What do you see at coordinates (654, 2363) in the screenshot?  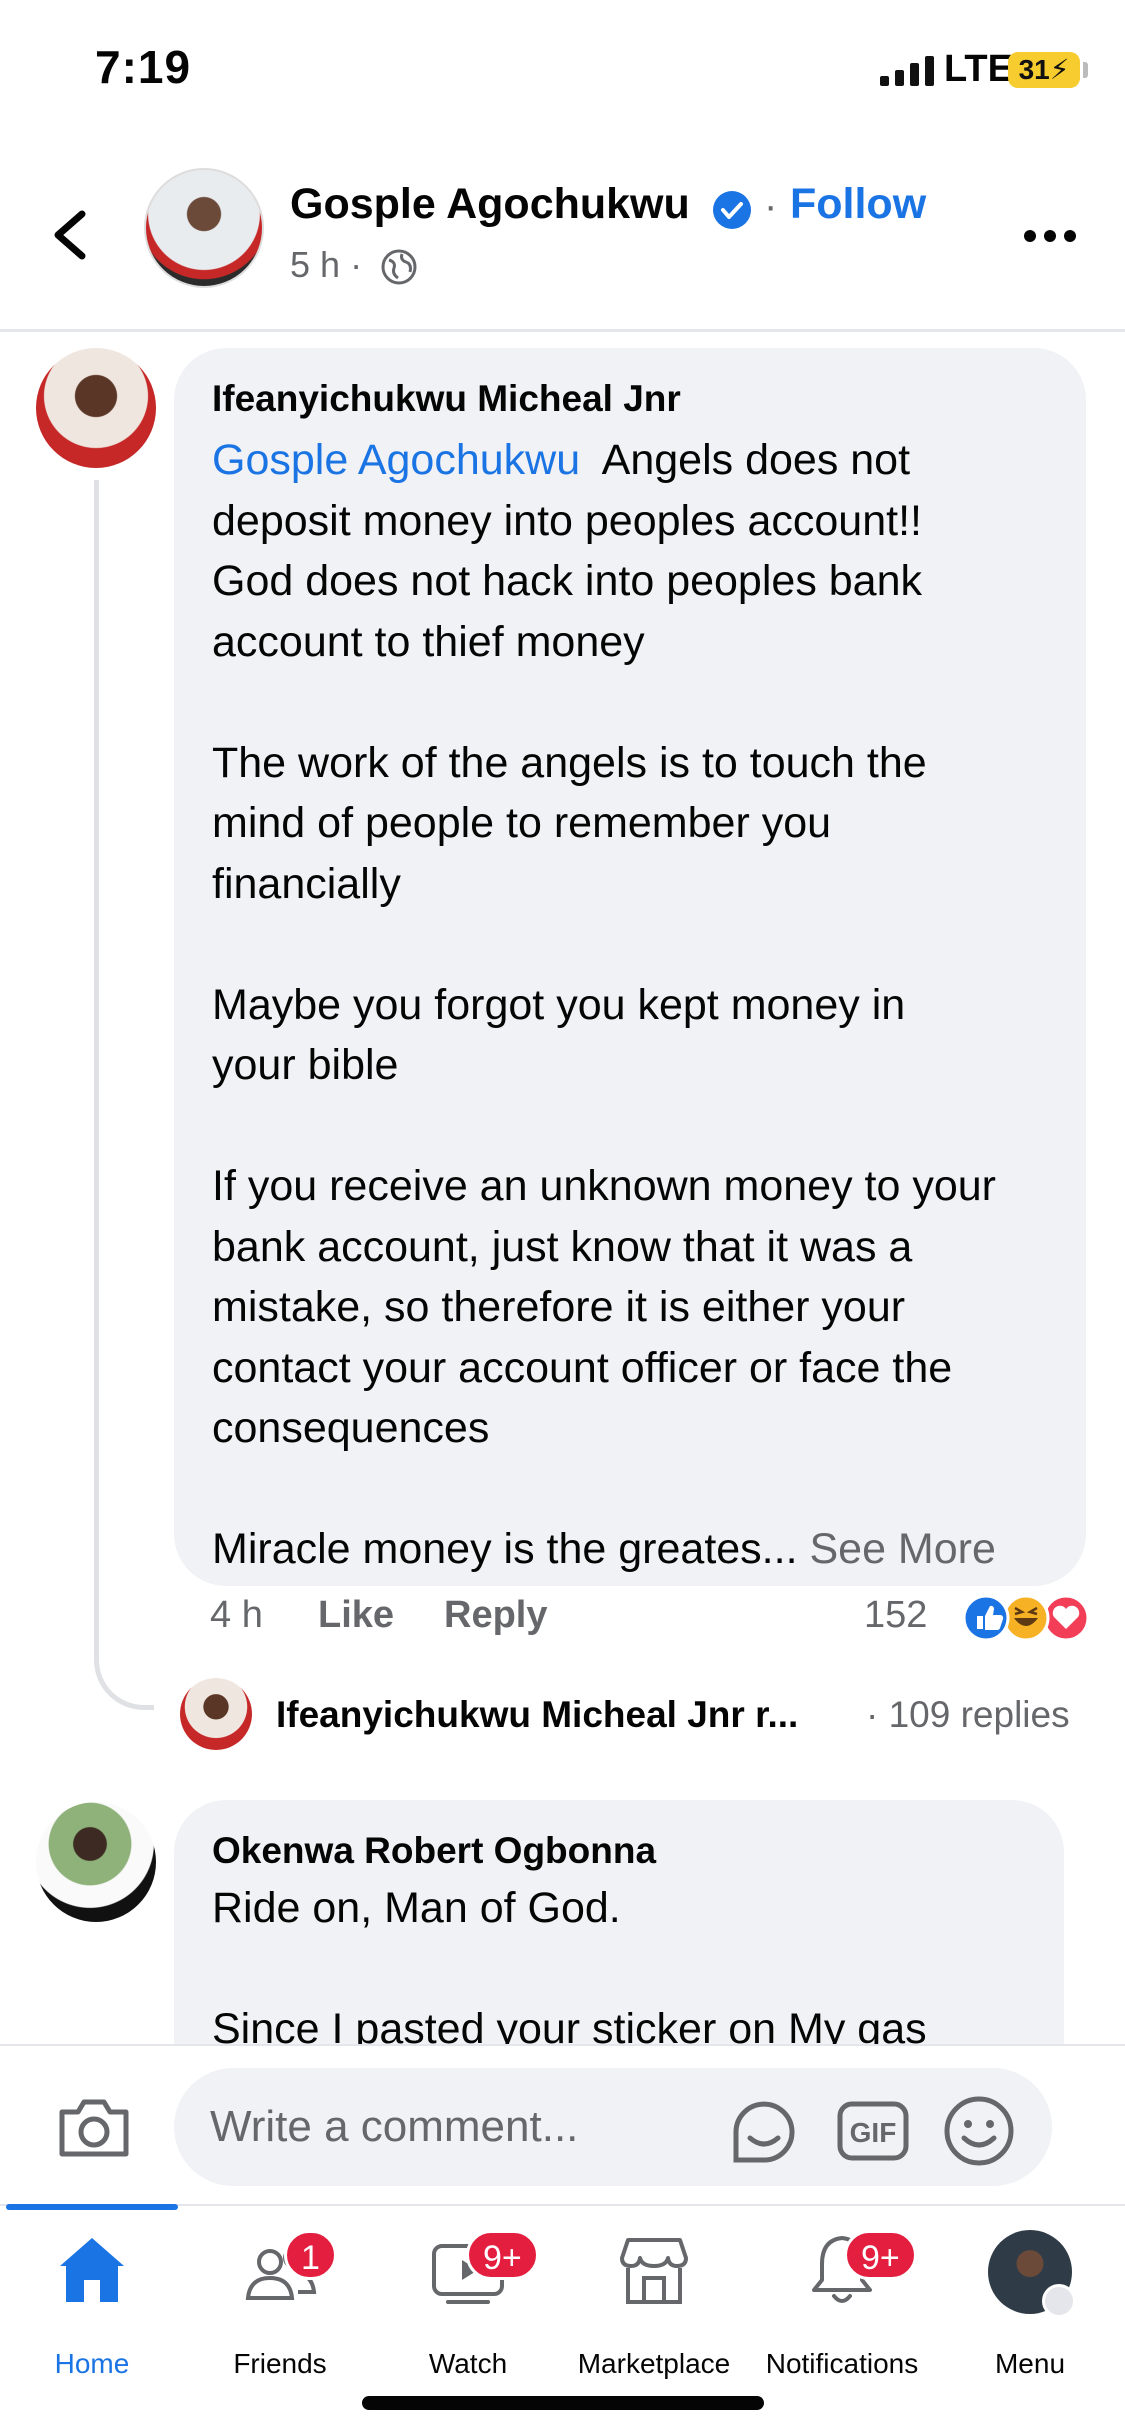 I see `tab-label: Marketplace` at bounding box center [654, 2363].